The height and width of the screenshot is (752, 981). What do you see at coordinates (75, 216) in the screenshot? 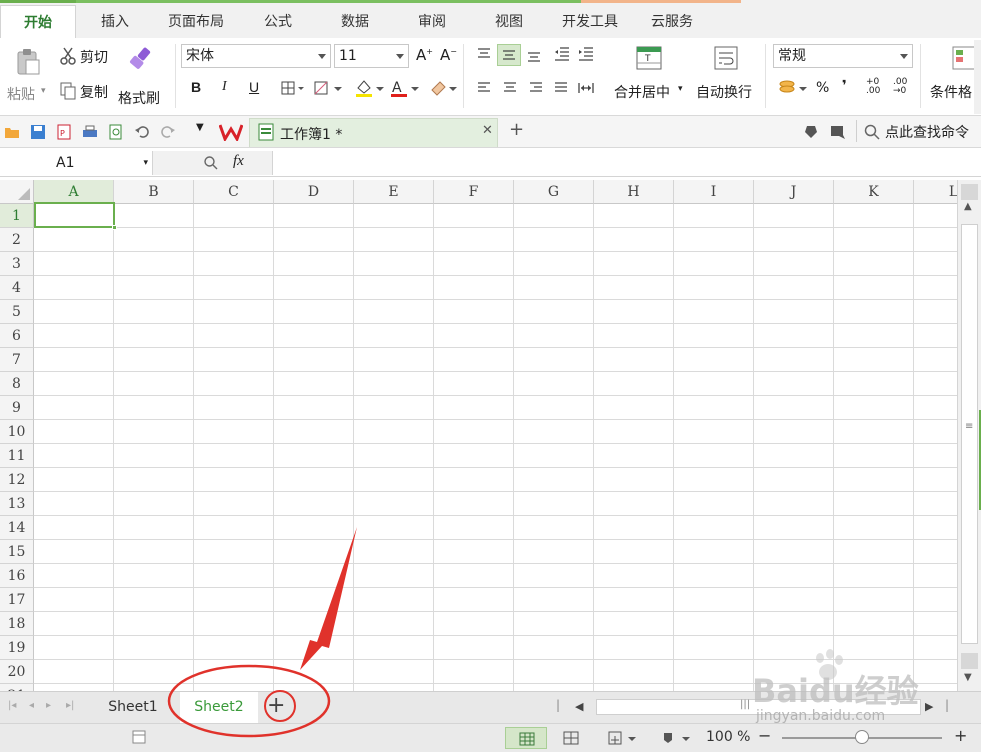
I see `active-cell-a1` at bounding box center [75, 216].